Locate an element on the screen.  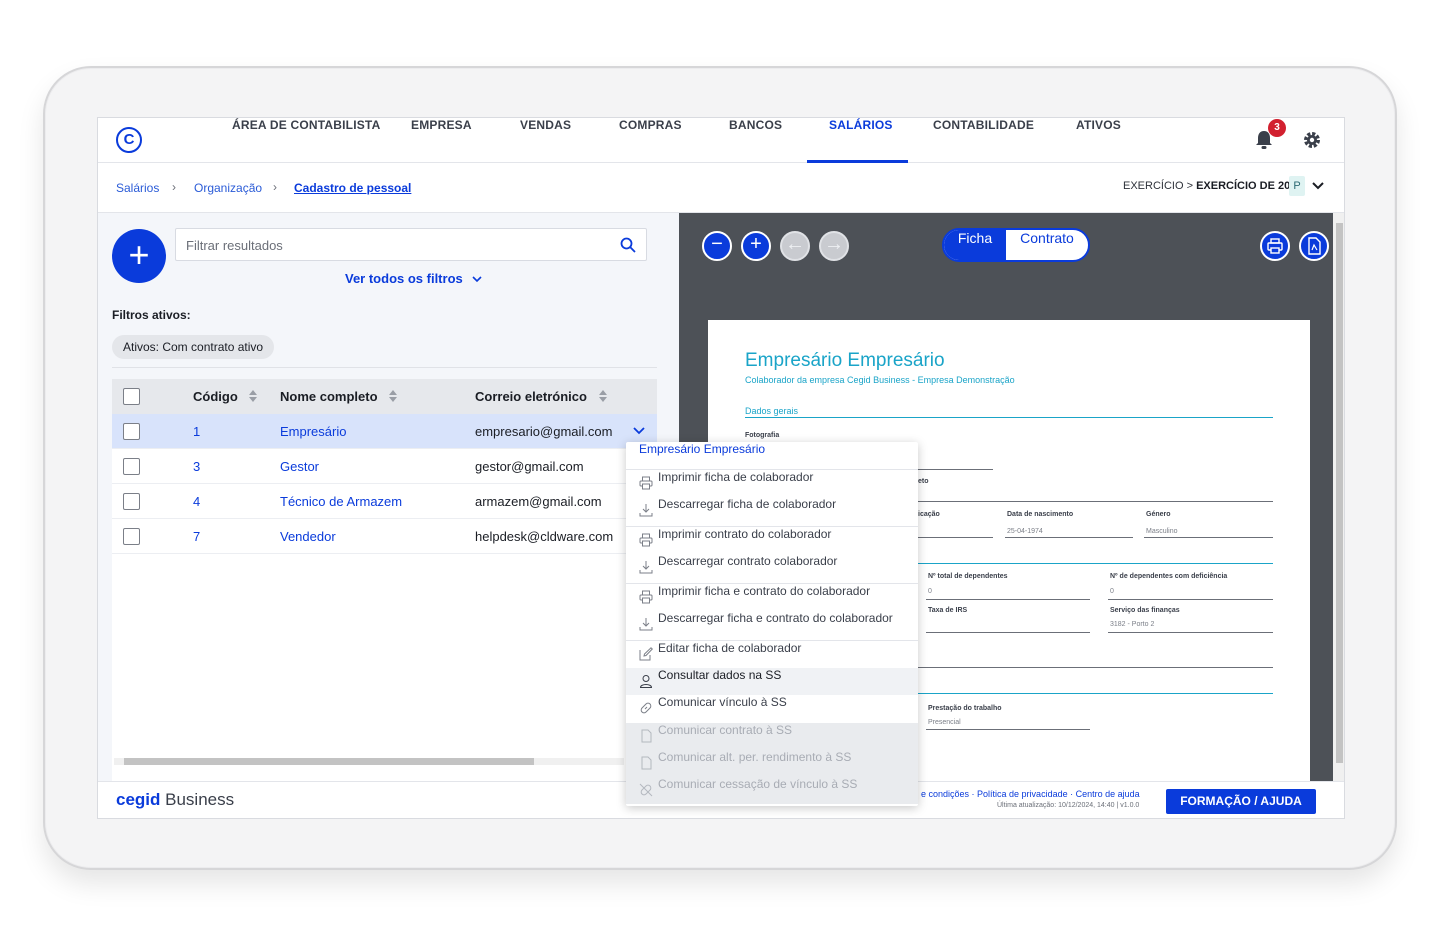
column-label: Nome completo is located at coordinates (329, 396).